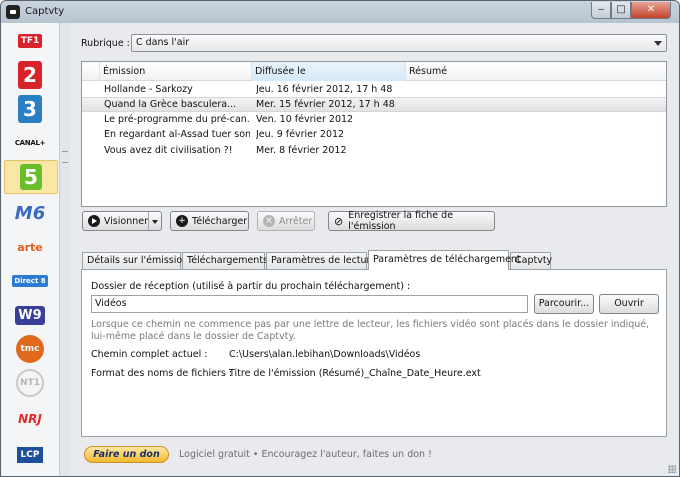 The height and width of the screenshot is (477, 680). I want to click on watch-button: Visionner, so click(115, 221).